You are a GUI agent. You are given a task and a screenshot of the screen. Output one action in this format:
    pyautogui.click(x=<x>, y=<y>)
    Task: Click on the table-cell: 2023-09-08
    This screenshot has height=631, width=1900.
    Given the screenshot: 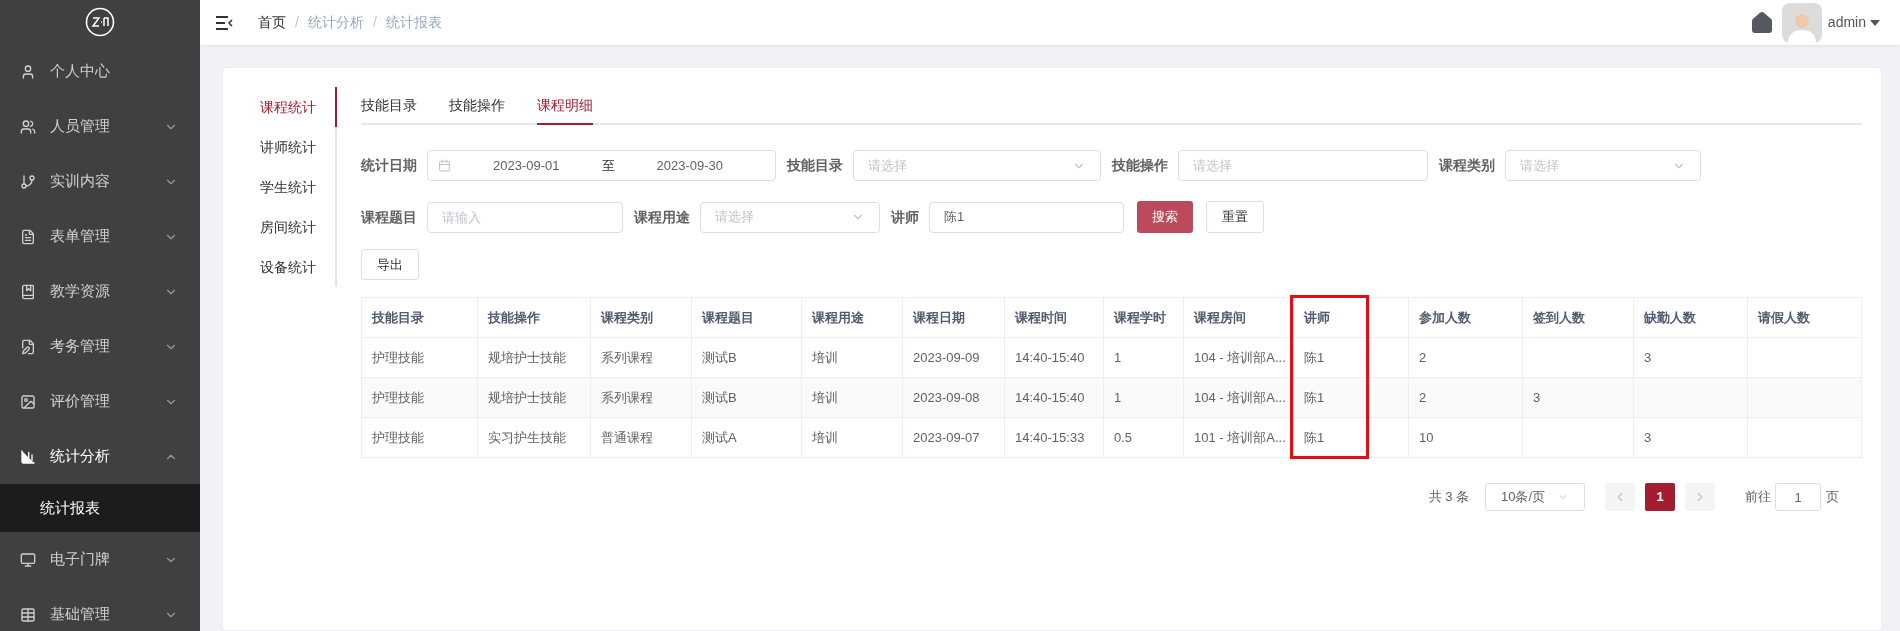 What is the action you would take?
    pyautogui.click(x=953, y=397)
    